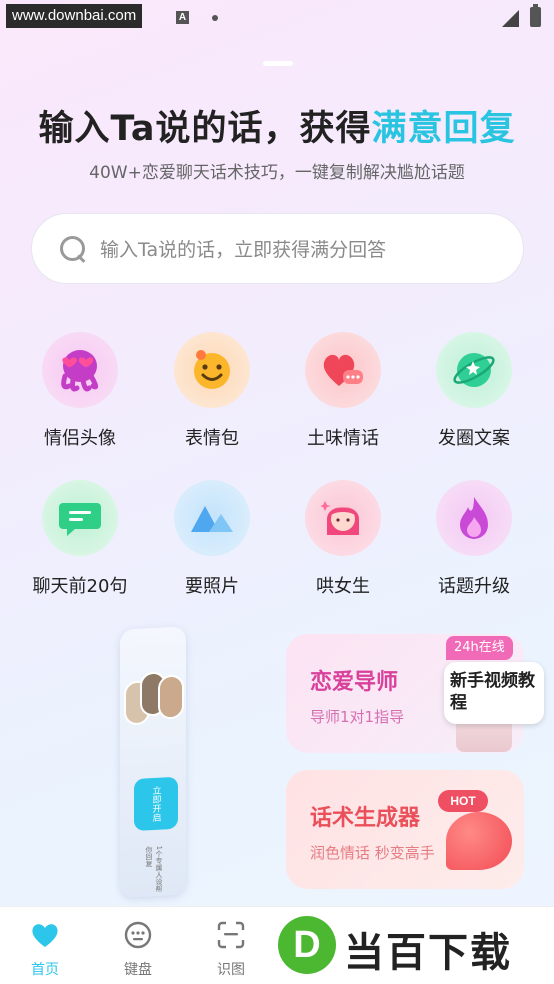  I want to click on page-title: 输入Ta说的话，获得满意回复, so click(277, 125).